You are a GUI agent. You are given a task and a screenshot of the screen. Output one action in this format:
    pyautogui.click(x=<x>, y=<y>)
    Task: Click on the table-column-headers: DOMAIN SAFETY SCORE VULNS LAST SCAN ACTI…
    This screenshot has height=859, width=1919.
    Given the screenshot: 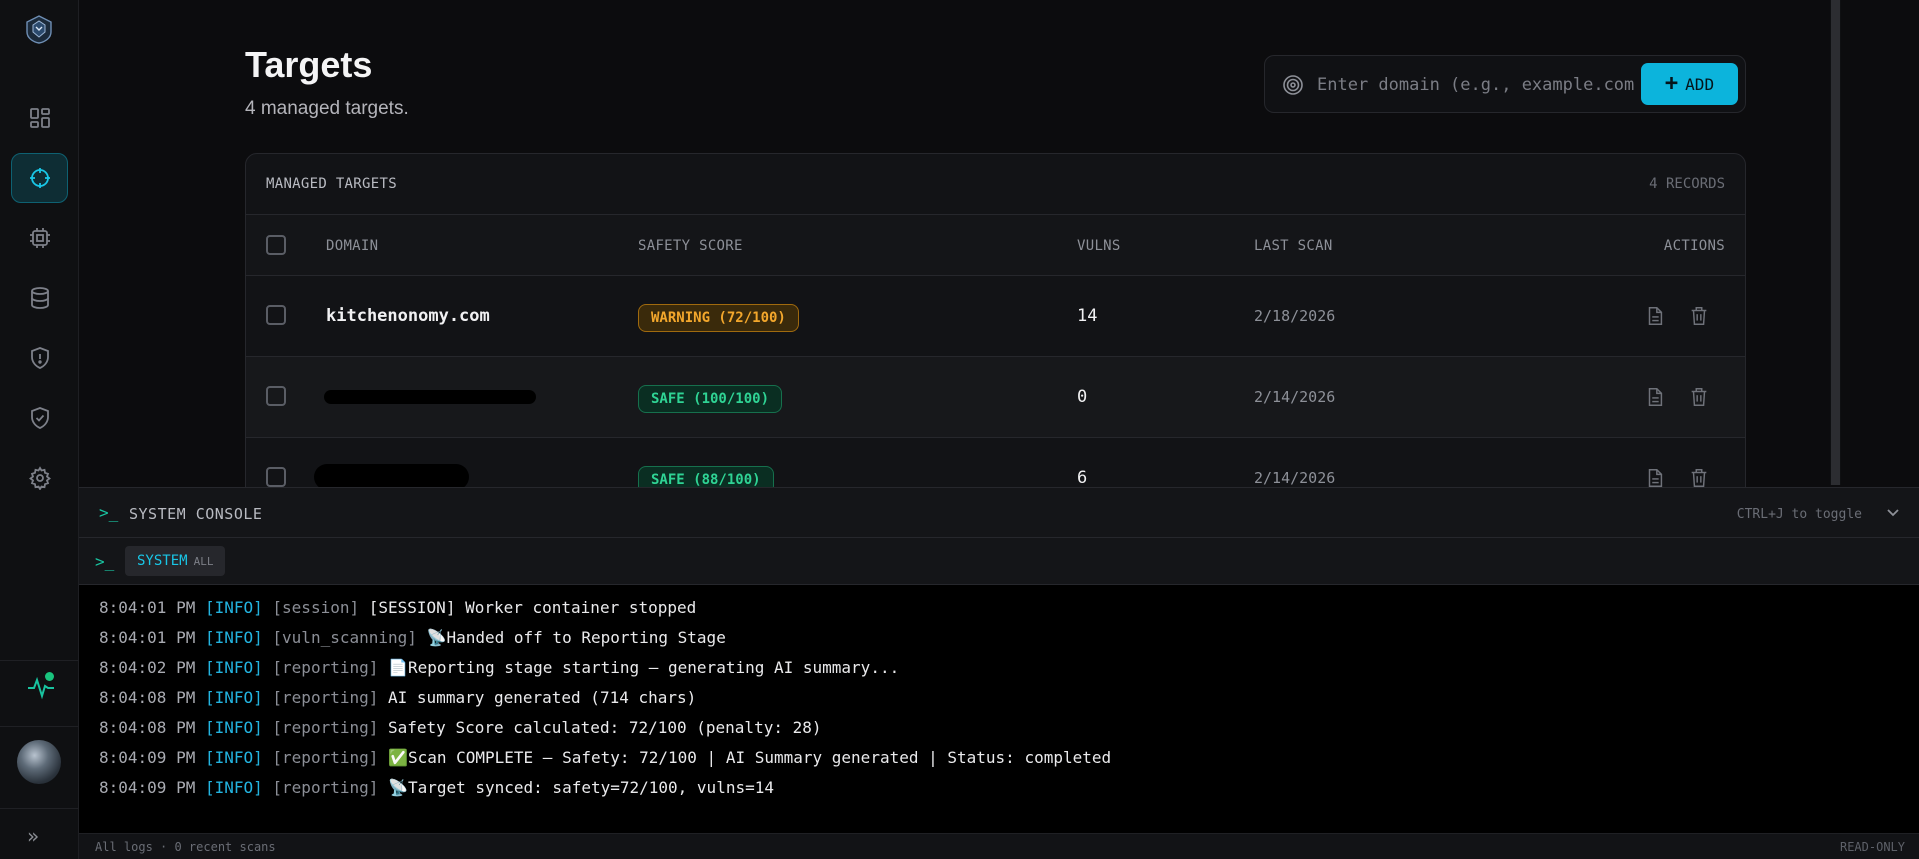 What is the action you would take?
    pyautogui.click(x=995, y=245)
    